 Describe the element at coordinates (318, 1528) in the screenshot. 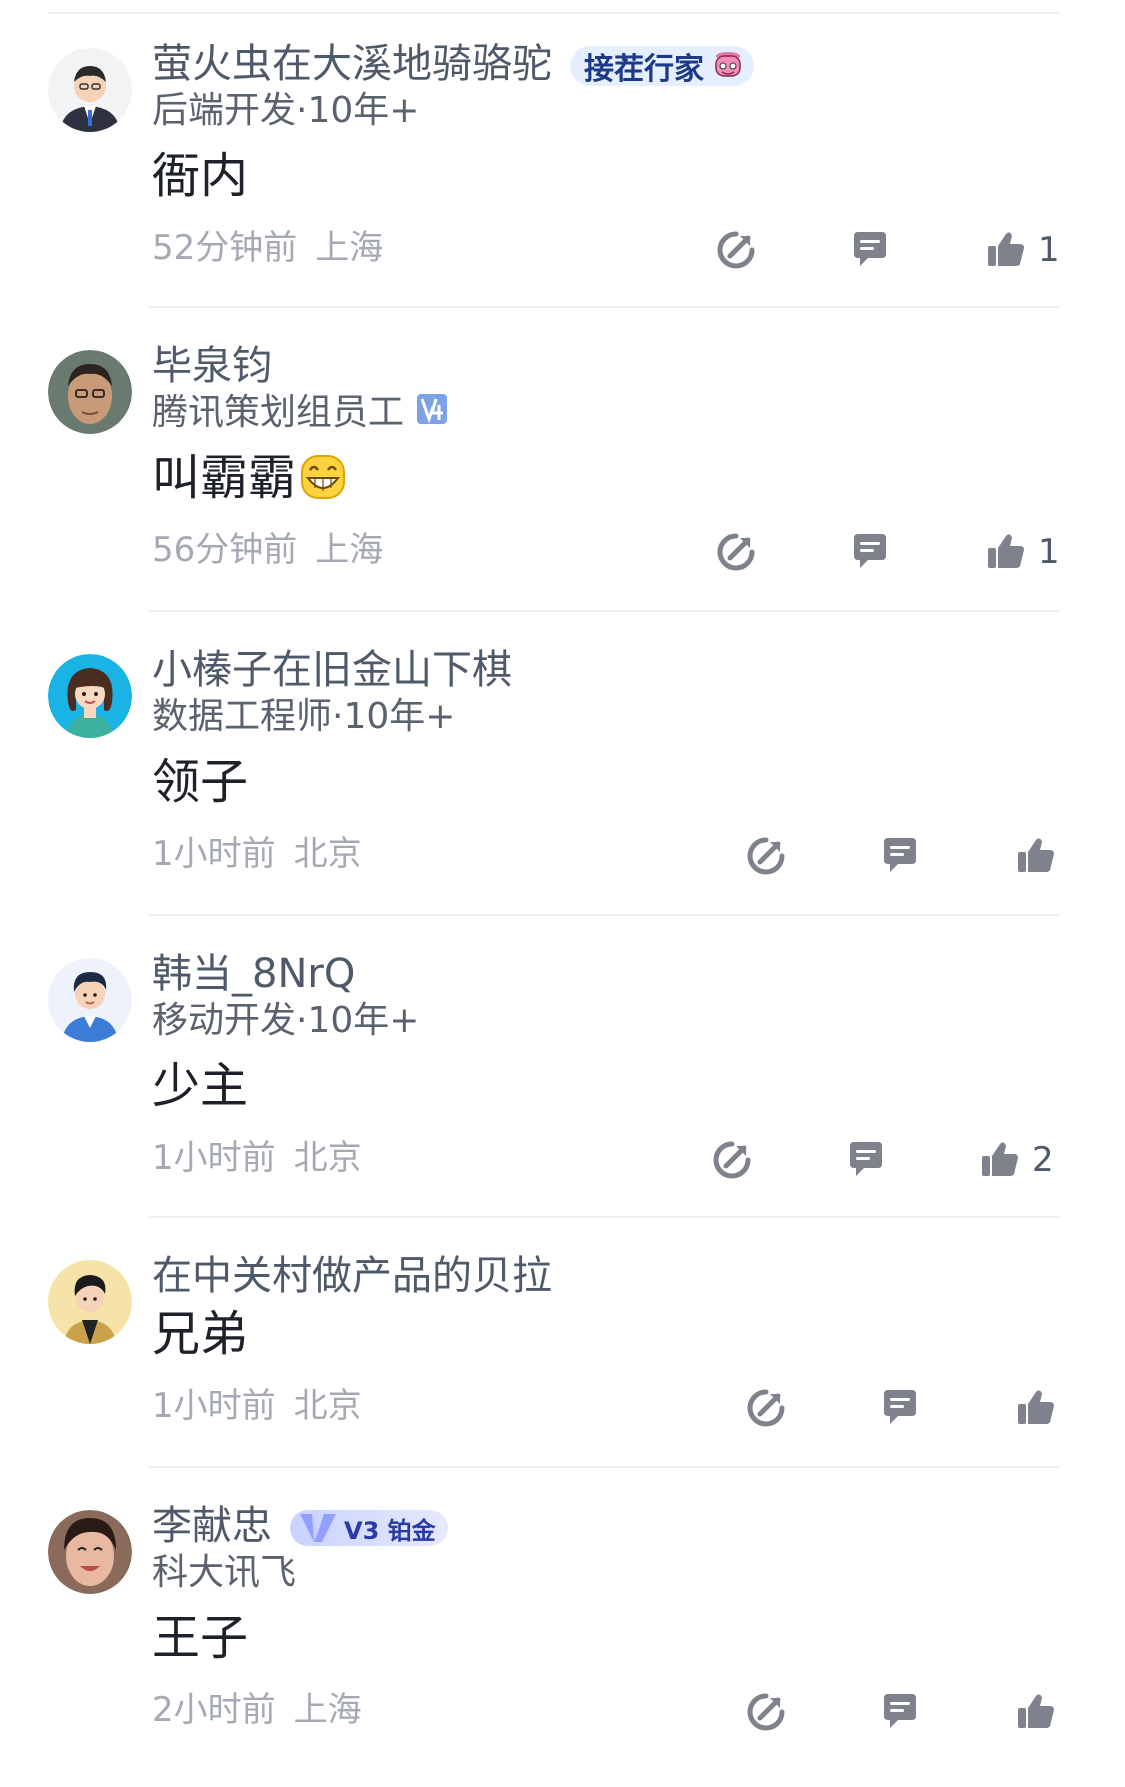

I see `v-logo-icon` at that location.